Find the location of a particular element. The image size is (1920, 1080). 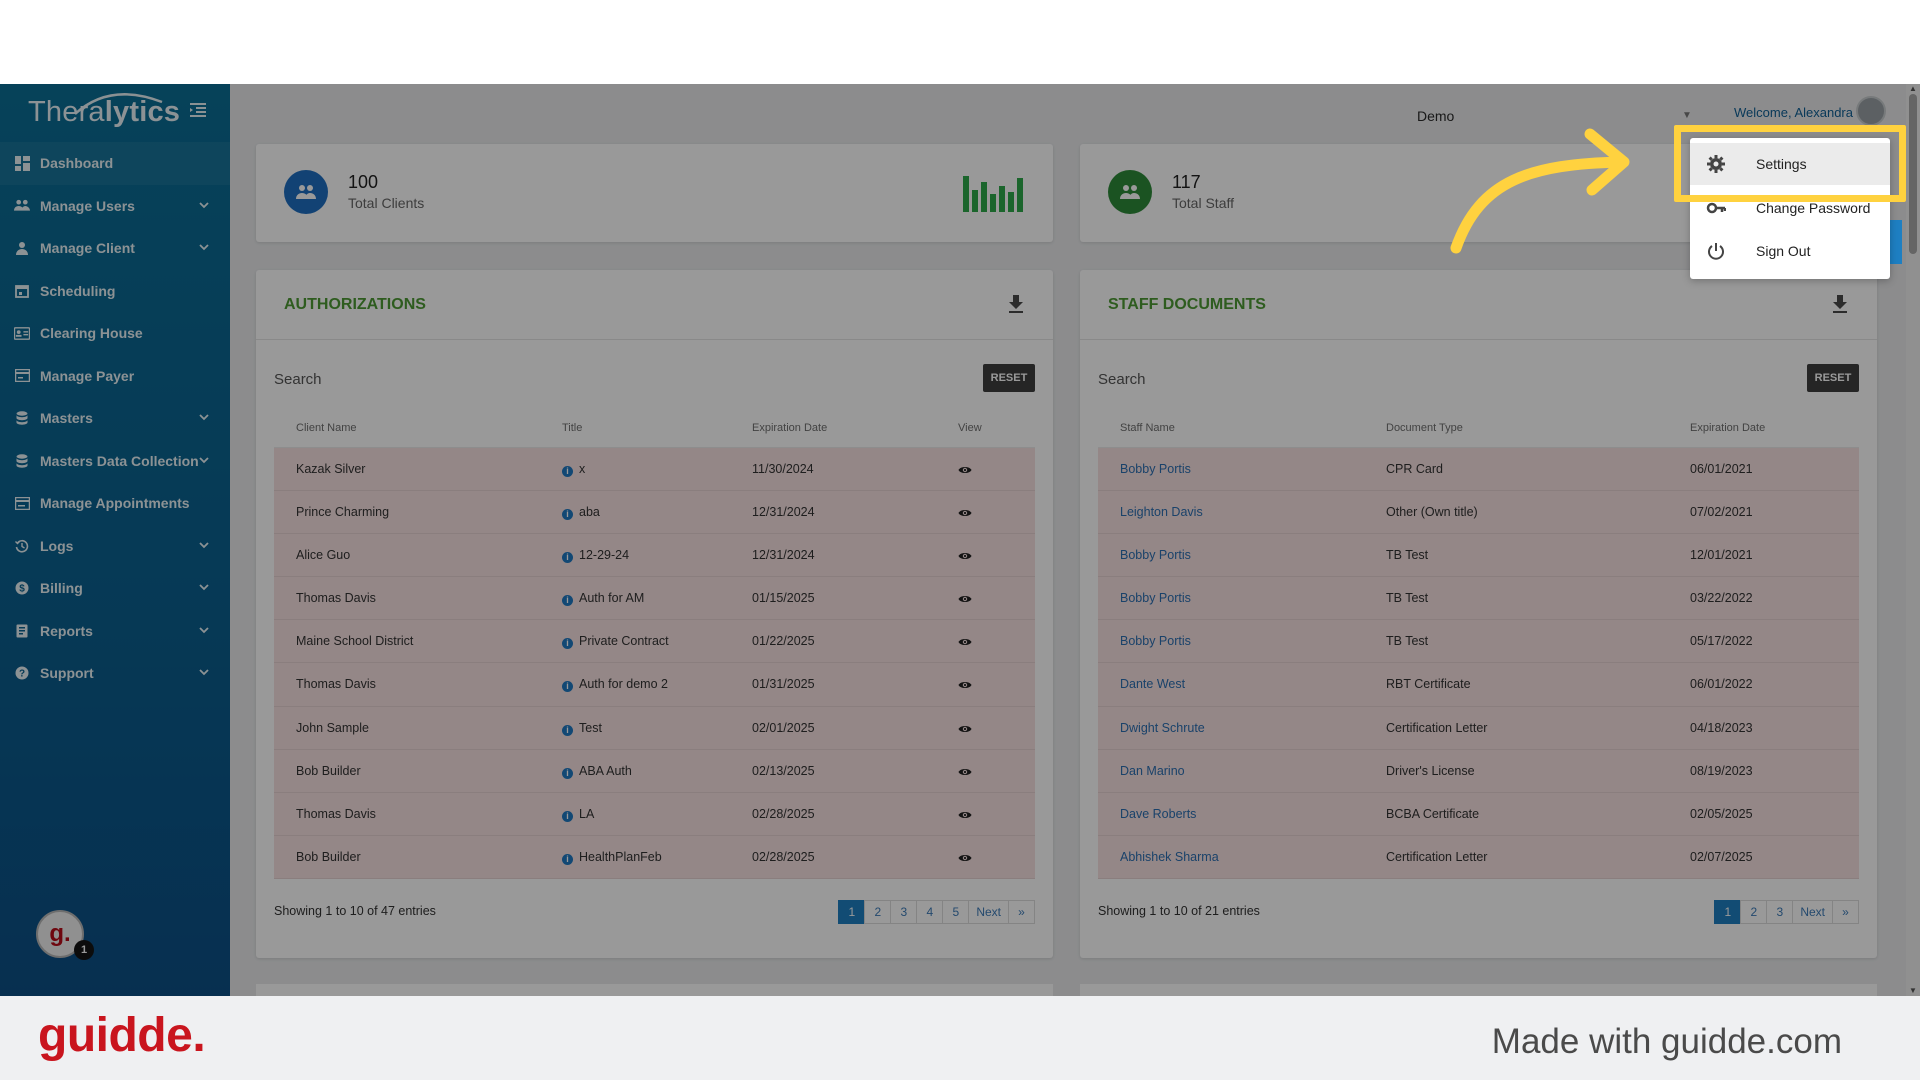

scroll-up-arrow-icon: ▲ is located at coordinates (1913, 89).